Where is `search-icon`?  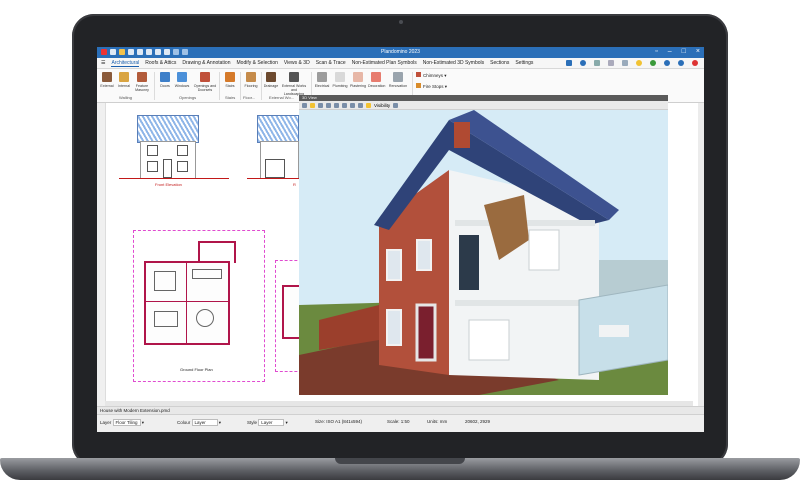
search-icon is located at coordinates (583, 63).